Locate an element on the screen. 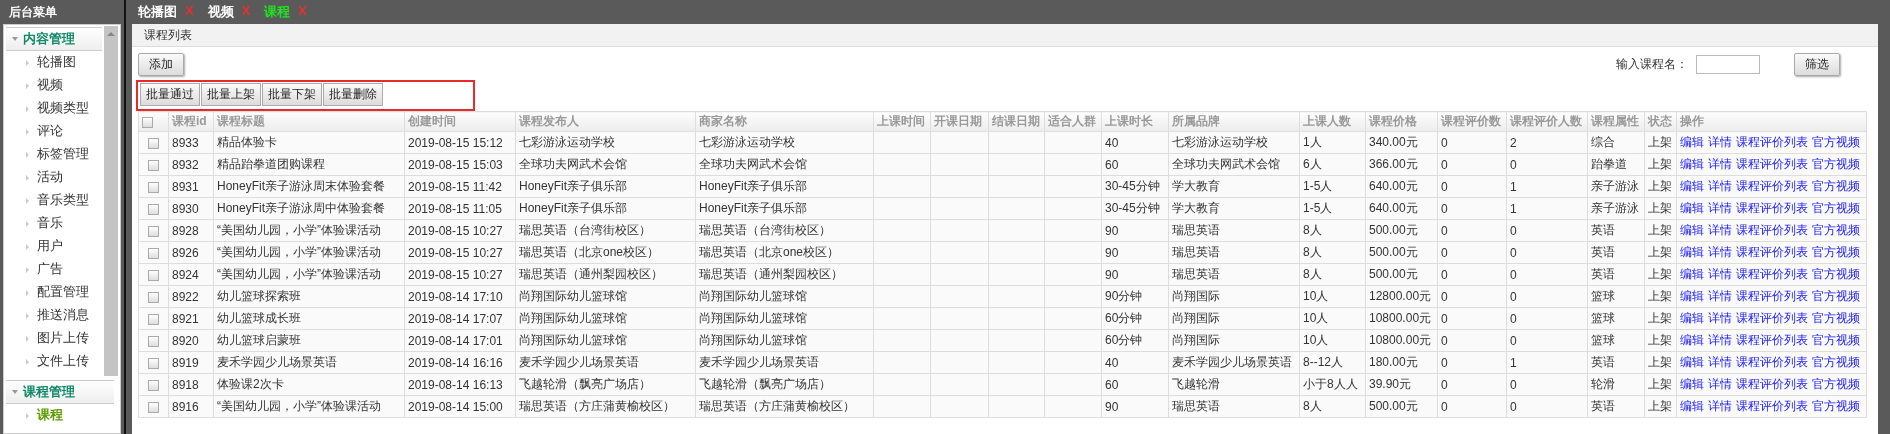  batch-button: 批量删除 is located at coordinates (353, 94).